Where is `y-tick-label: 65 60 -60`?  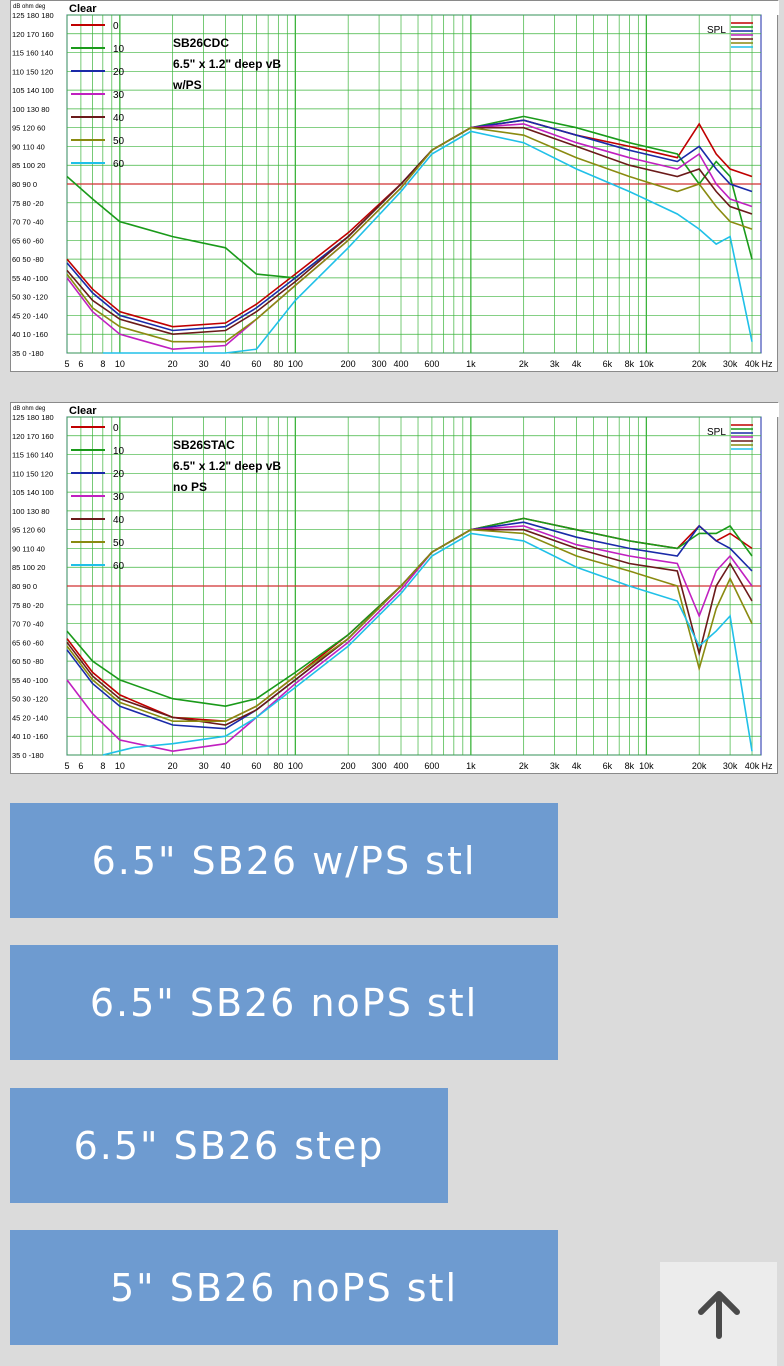
y-tick-label: 65 60 -60 is located at coordinates (28, 240).